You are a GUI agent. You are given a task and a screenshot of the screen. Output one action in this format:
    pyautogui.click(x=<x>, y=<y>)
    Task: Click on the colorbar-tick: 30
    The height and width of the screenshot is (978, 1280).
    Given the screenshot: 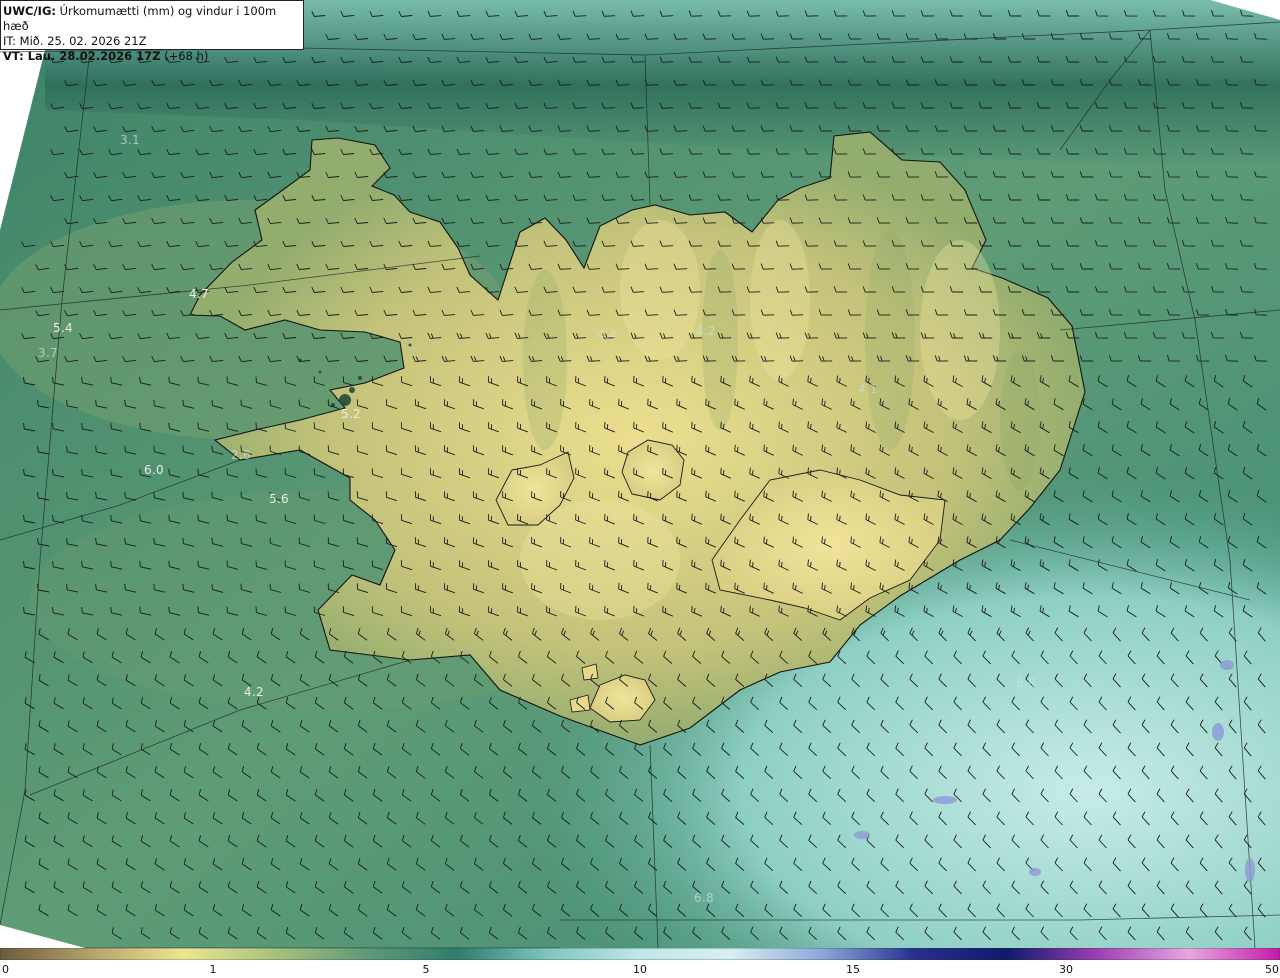 What is the action you would take?
    pyautogui.click(x=1066, y=969)
    